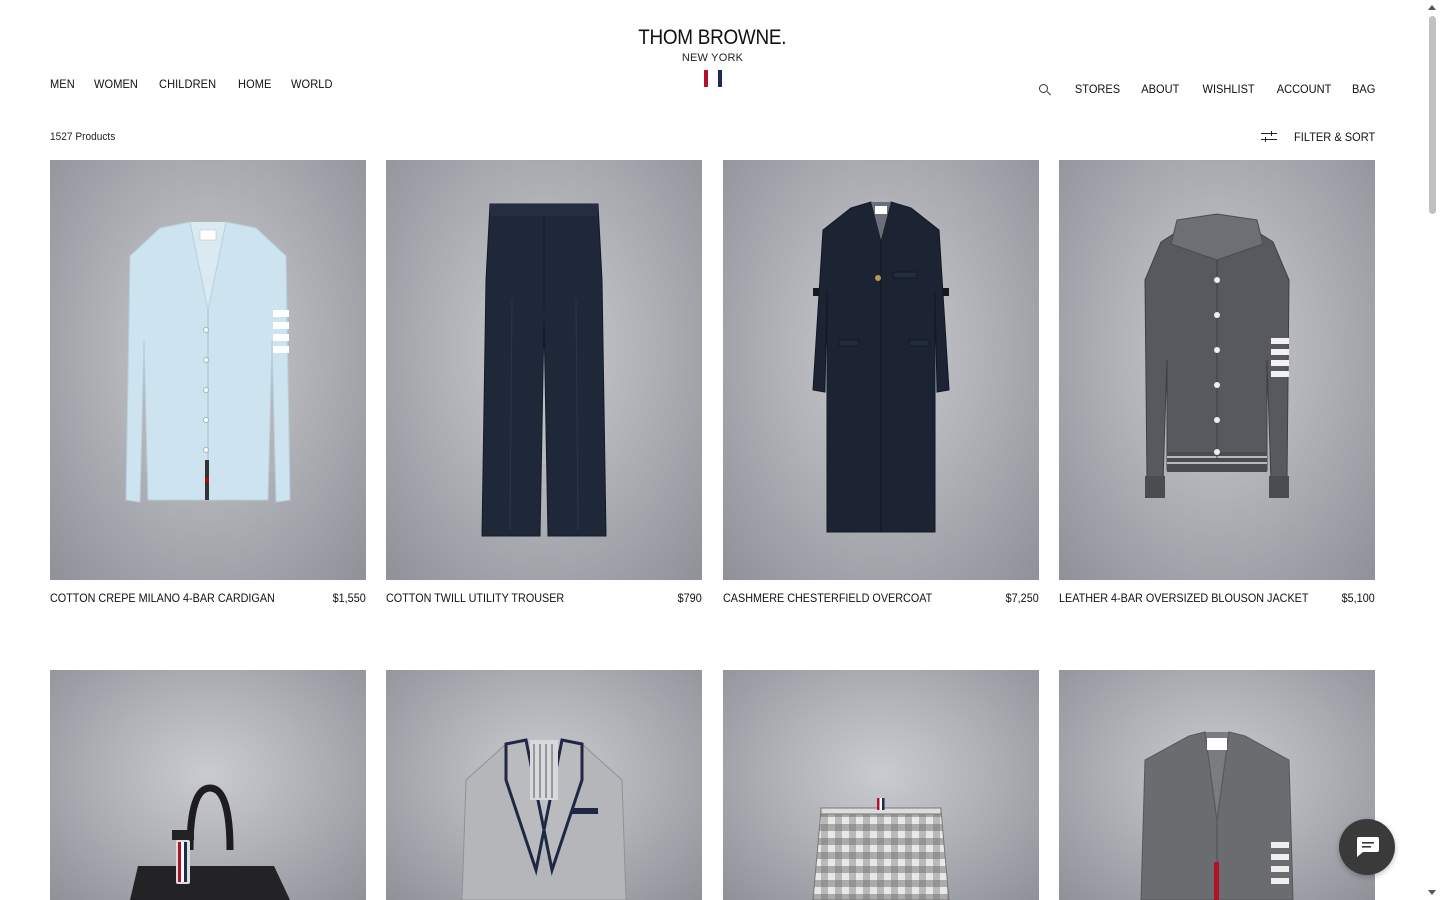 The image size is (1440, 900). What do you see at coordinates (1432, 7) in the screenshot?
I see `scroll-up-arrow-icon` at bounding box center [1432, 7].